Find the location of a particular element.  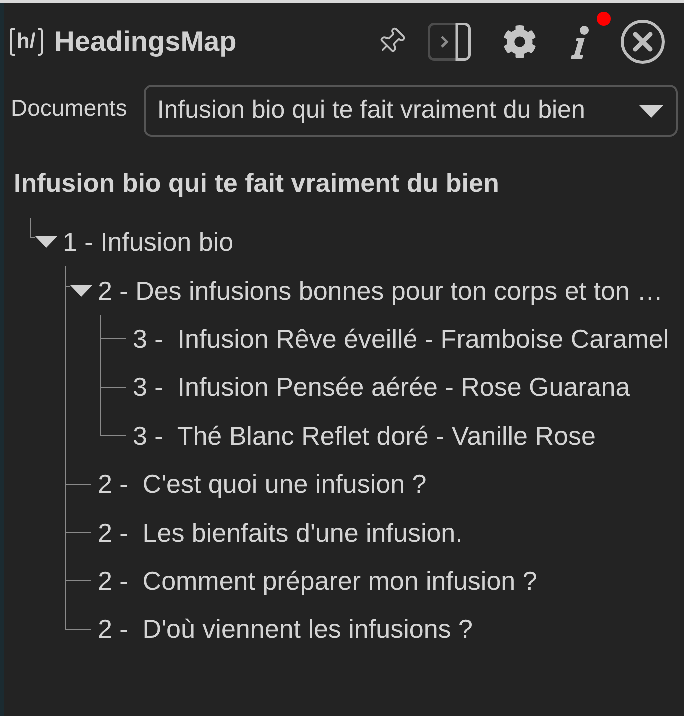

heading-link: 2 - D'où viennent les infusions ? is located at coordinates (285, 629).